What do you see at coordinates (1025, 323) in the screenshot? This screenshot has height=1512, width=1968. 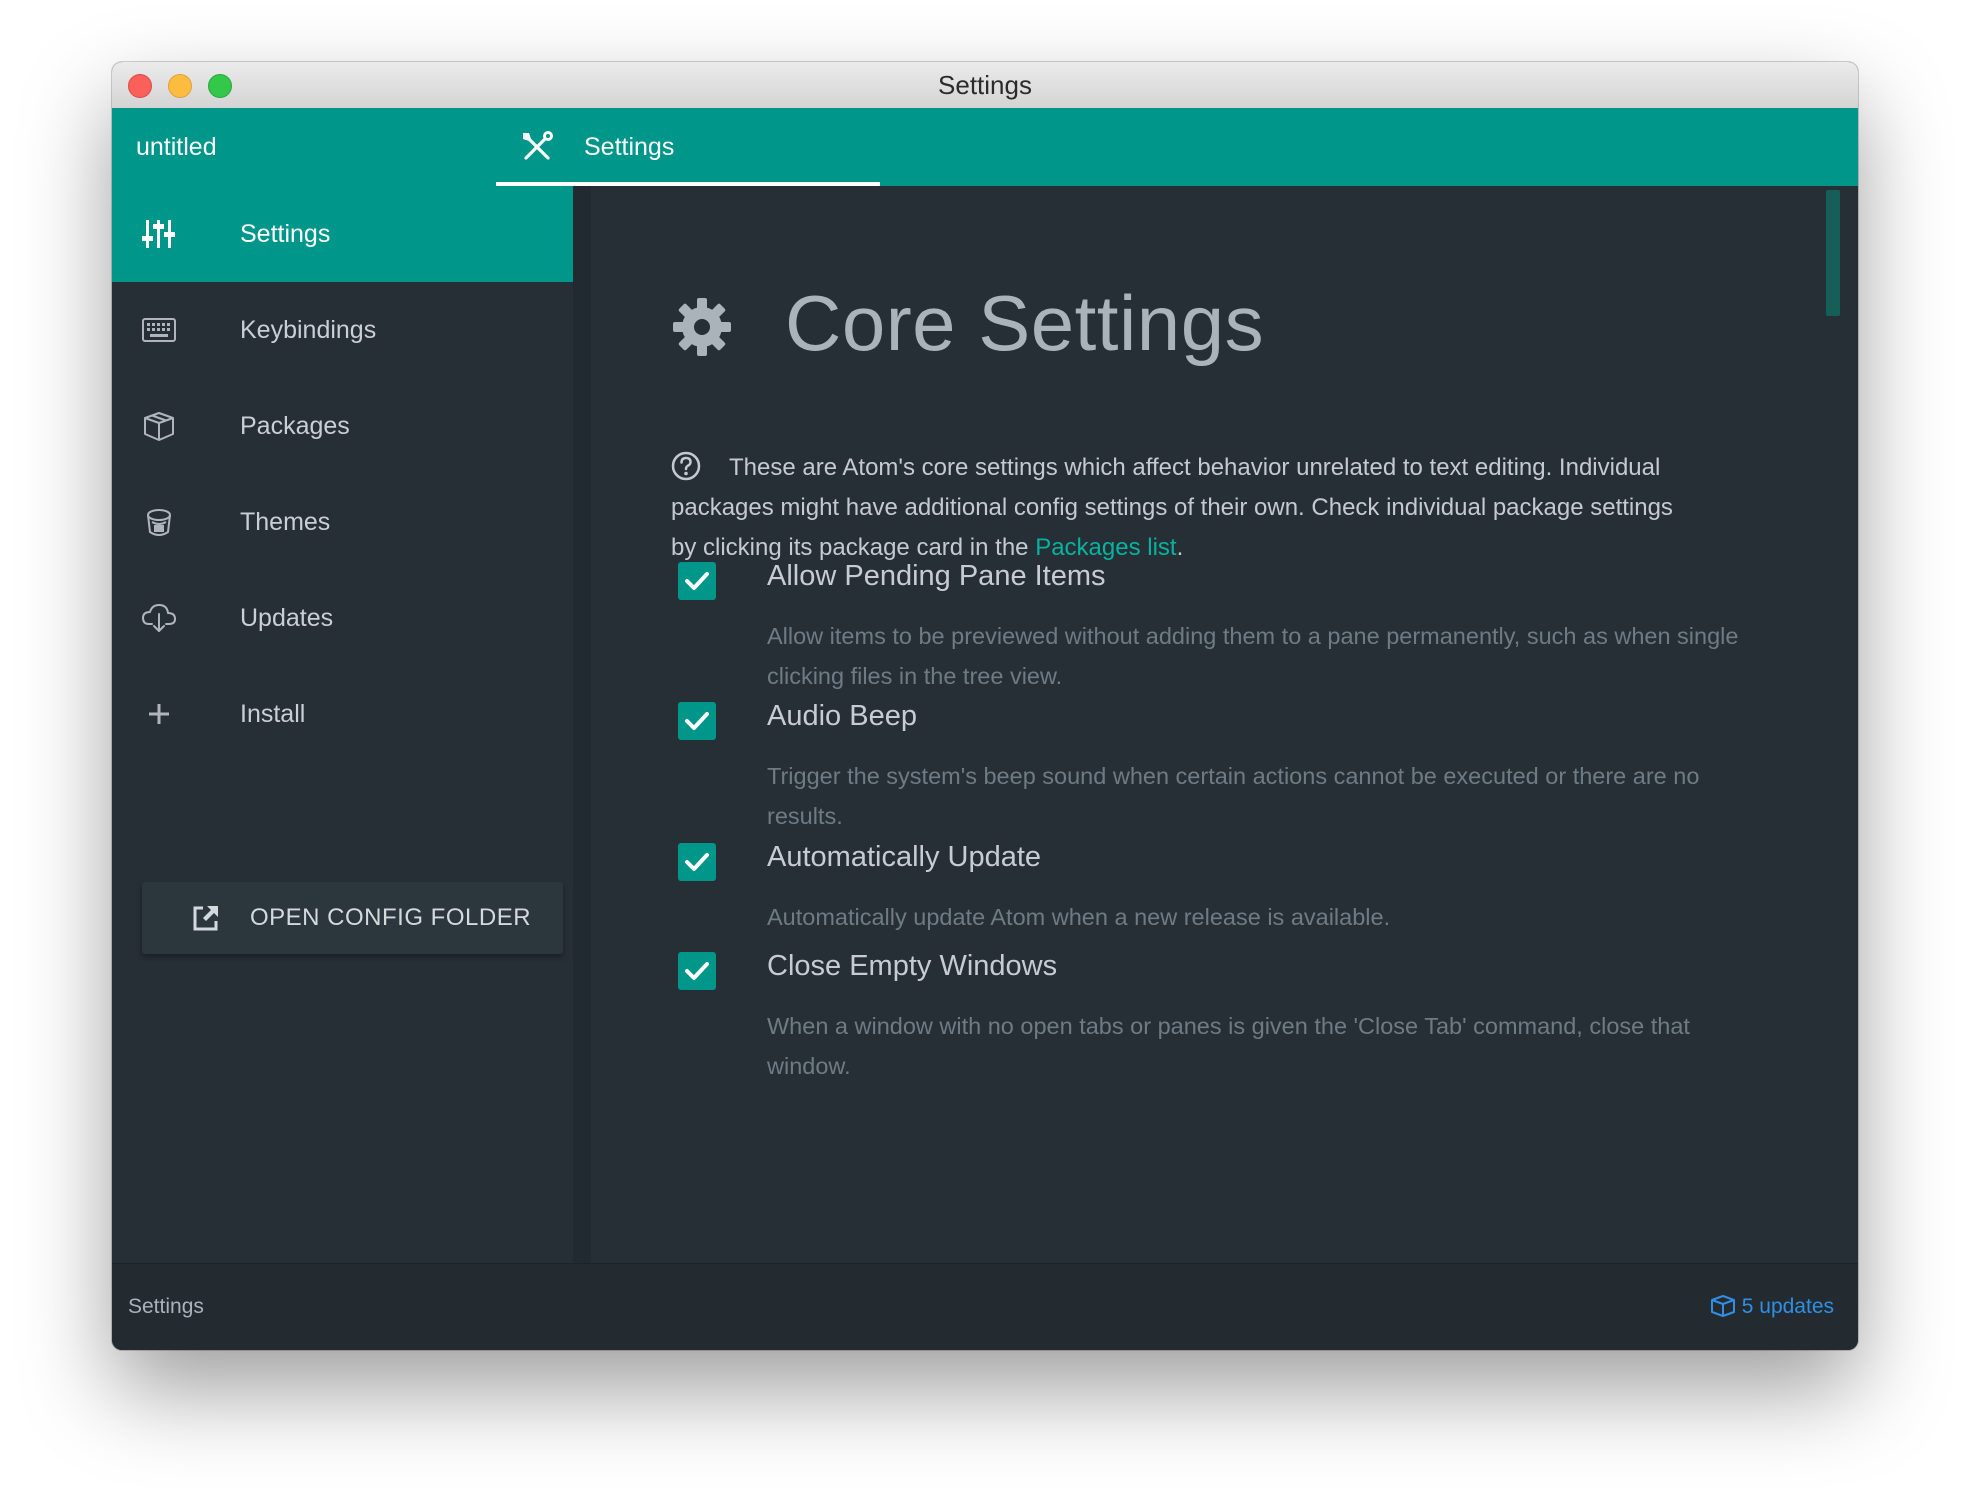 I see `page-title: Core Settings` at bounding box center [1025, 323].